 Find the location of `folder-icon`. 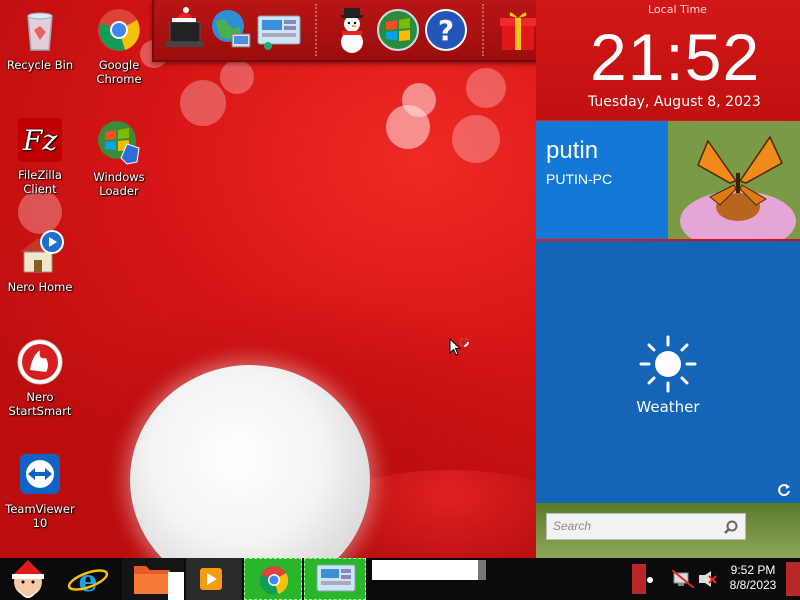

folder-icon is located at coordinates (159, 583).